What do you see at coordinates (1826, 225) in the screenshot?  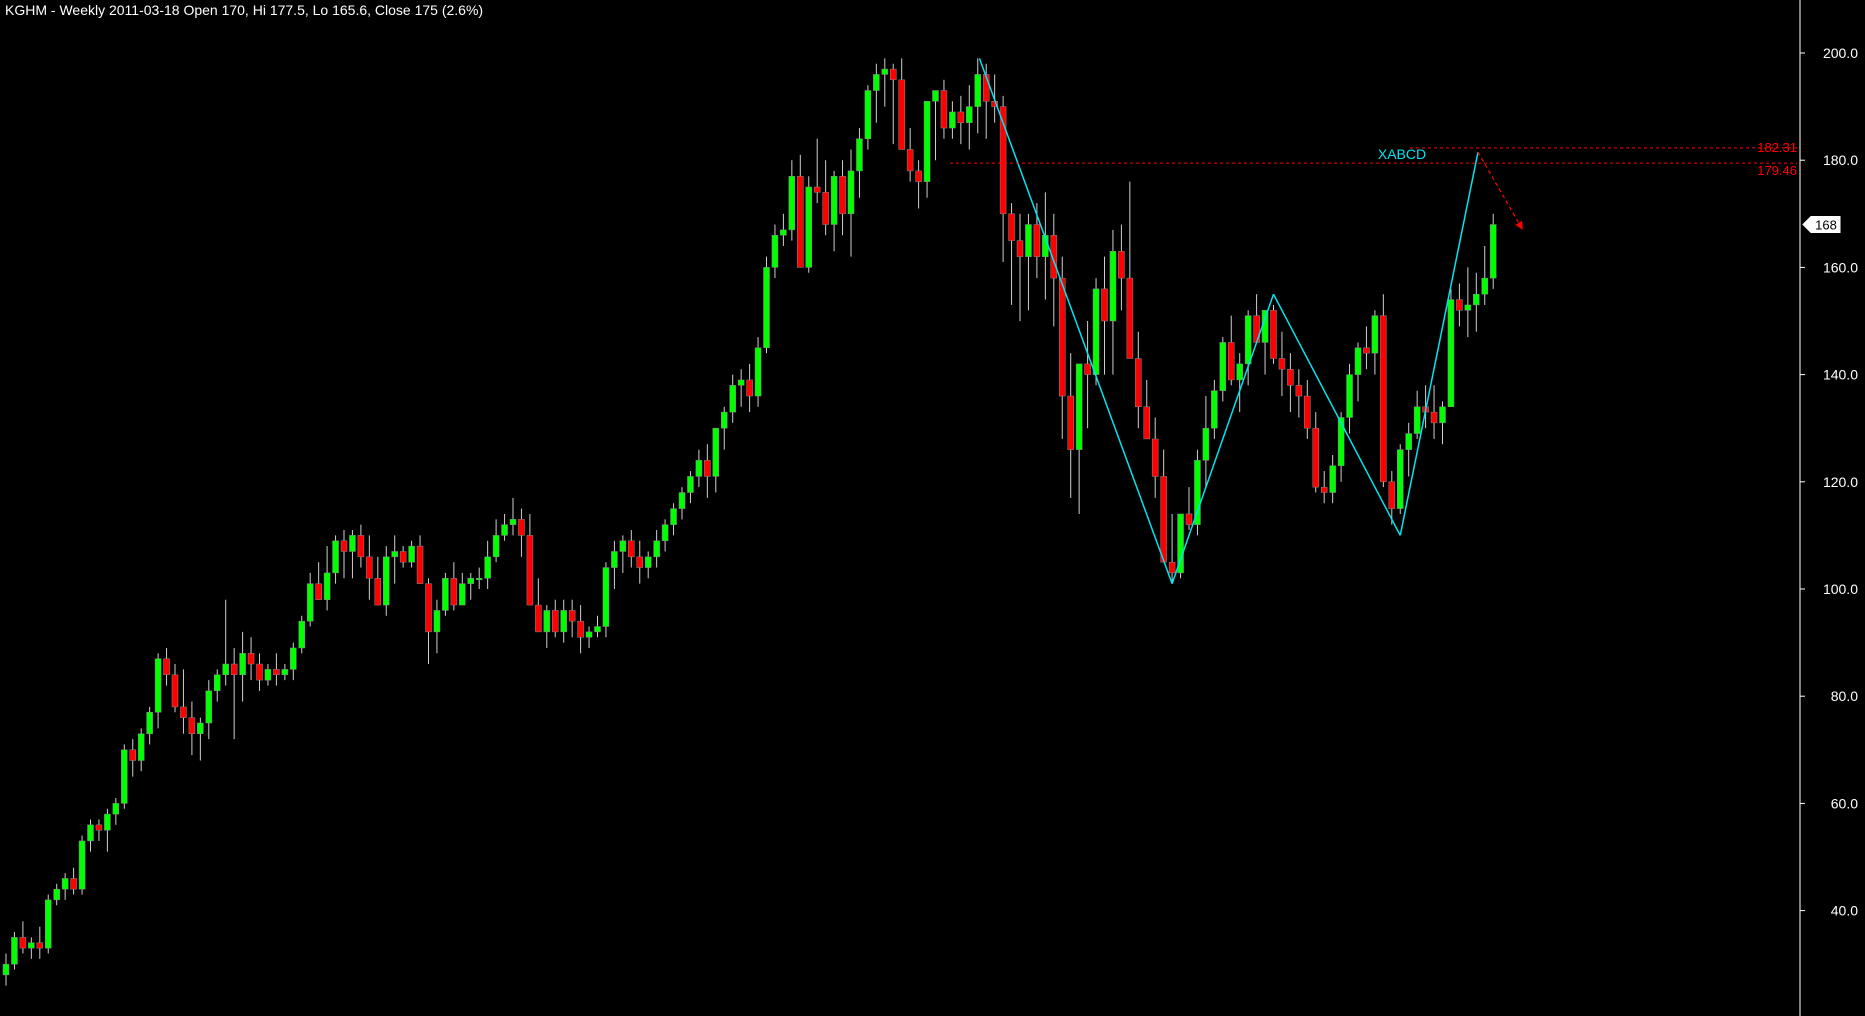 I see `last-price-label: 168` at bounding box center [1826, 225].